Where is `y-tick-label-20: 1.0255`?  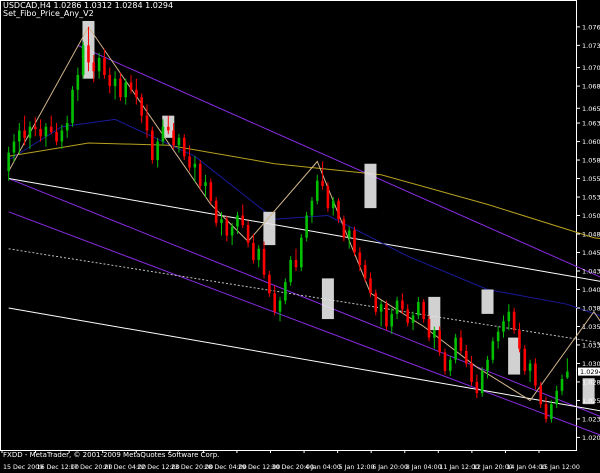
y-tick-label-20: 1.0255 is located at coordinates (591, 401).